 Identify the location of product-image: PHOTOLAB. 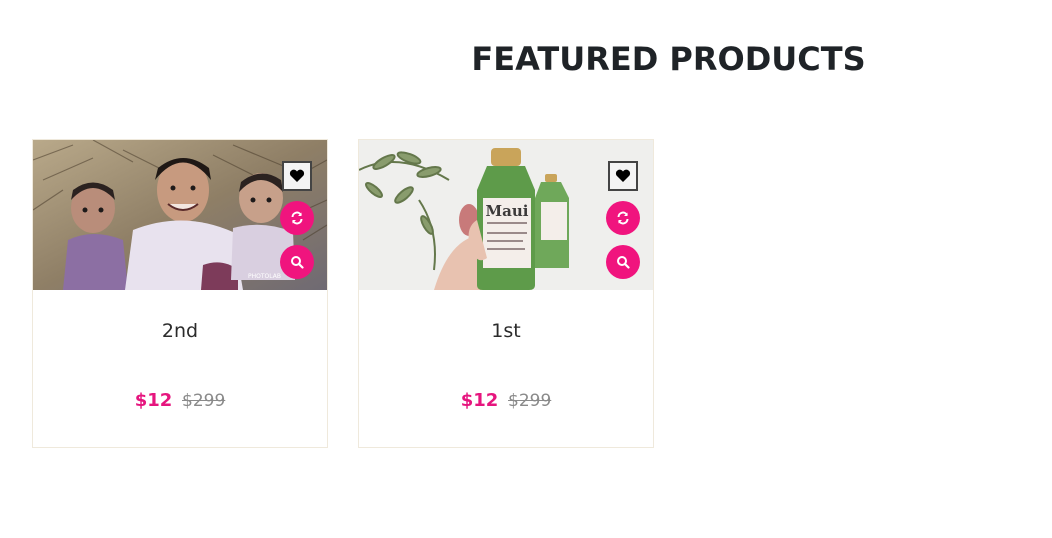
(180, 215).